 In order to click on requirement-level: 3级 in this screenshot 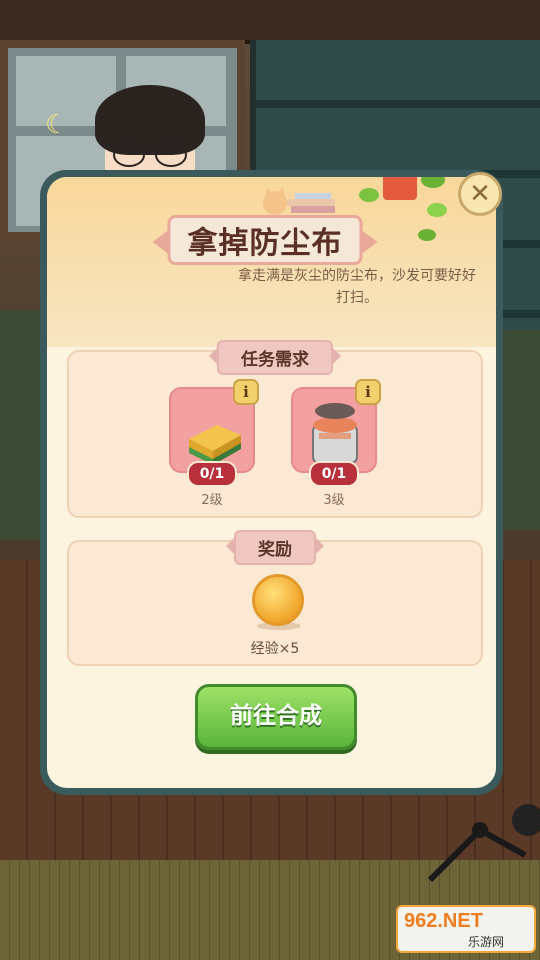, I will do `click(334, 500)`.